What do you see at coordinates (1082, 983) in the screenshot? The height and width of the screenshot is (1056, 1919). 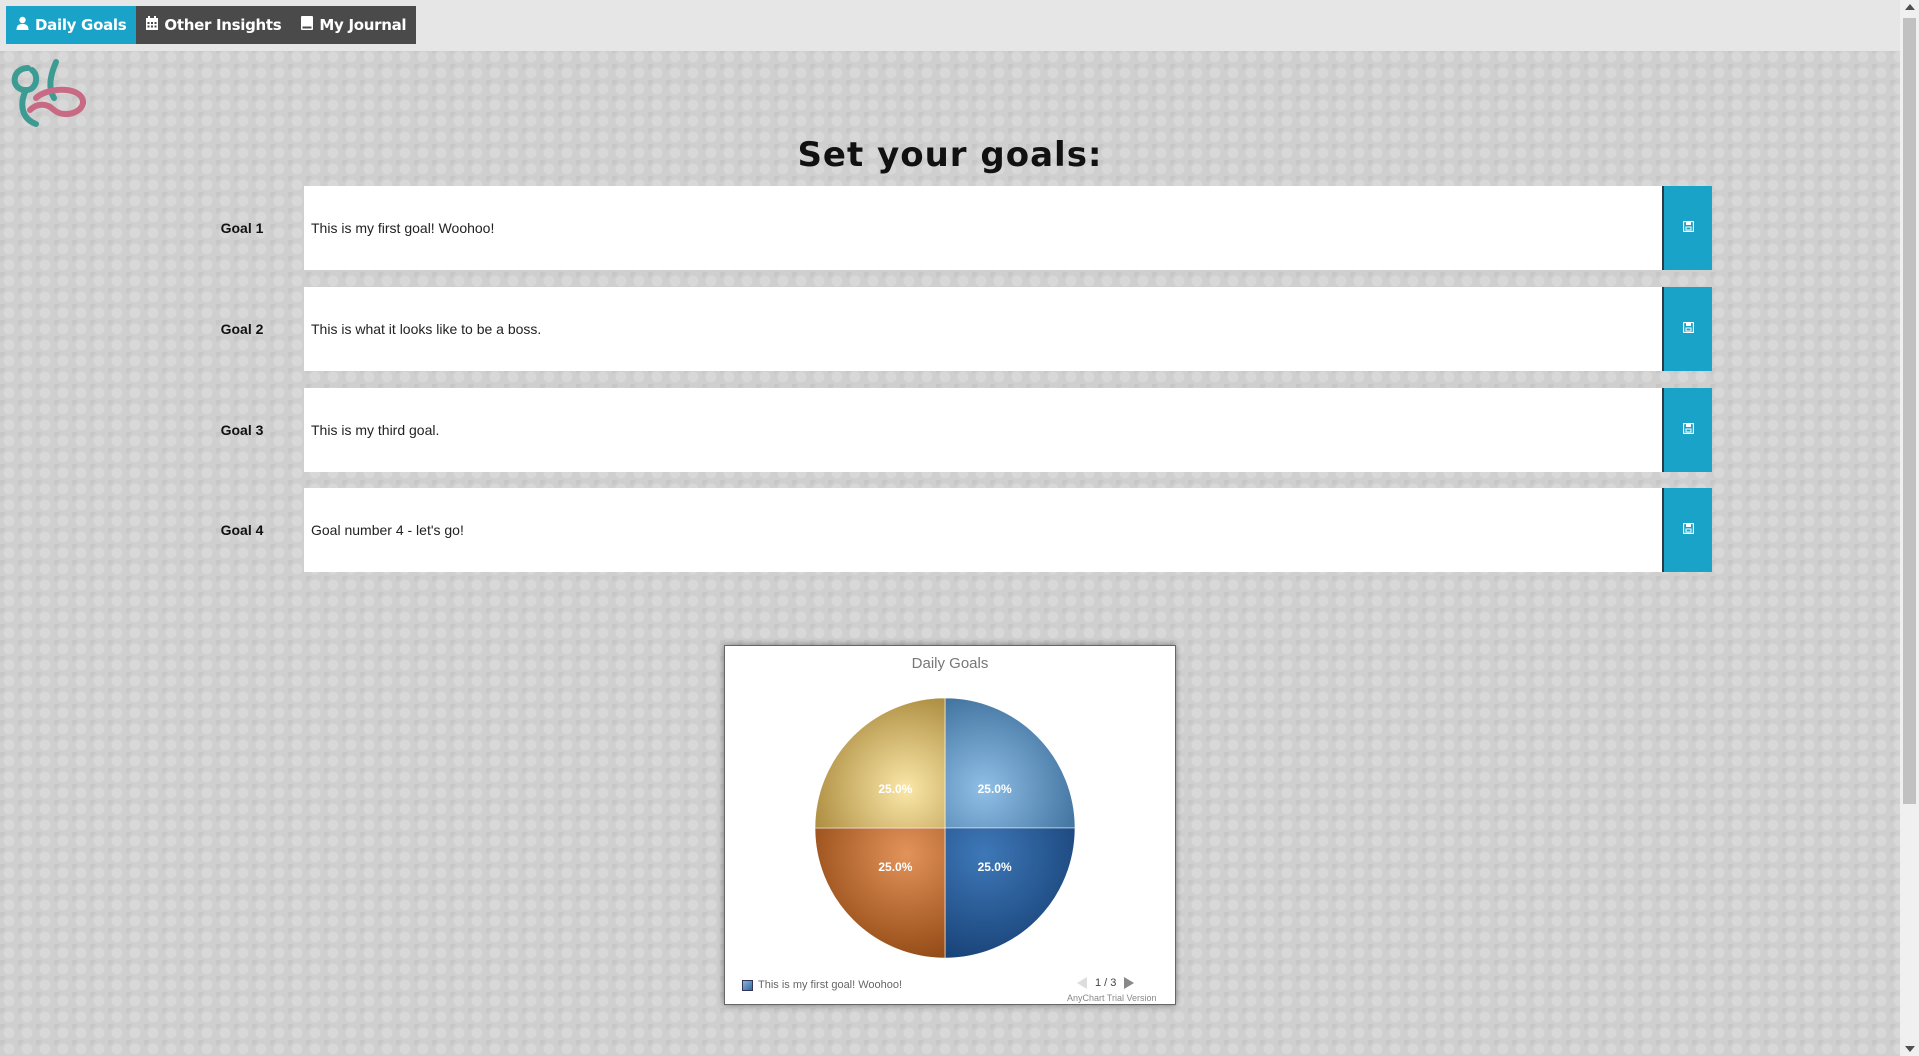 I see `prev-page-icon` at bounding box center [1082, 983].